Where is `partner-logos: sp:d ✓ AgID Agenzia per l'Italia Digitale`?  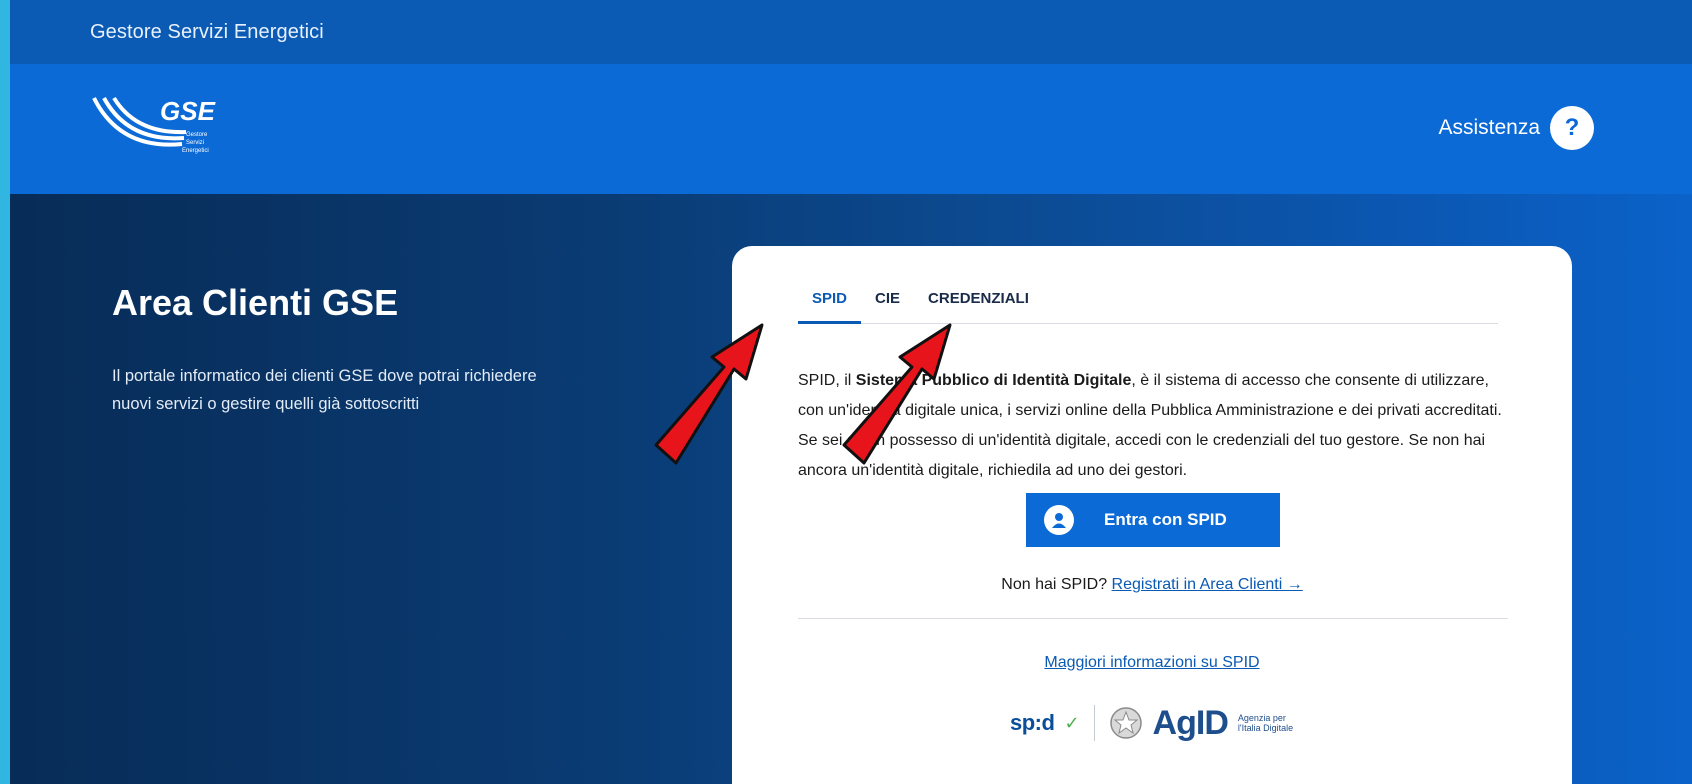 partner-logos: sp:d ✓ AgID Agenzia per l'Italia Digitale is located at coordinates (1160, 723).